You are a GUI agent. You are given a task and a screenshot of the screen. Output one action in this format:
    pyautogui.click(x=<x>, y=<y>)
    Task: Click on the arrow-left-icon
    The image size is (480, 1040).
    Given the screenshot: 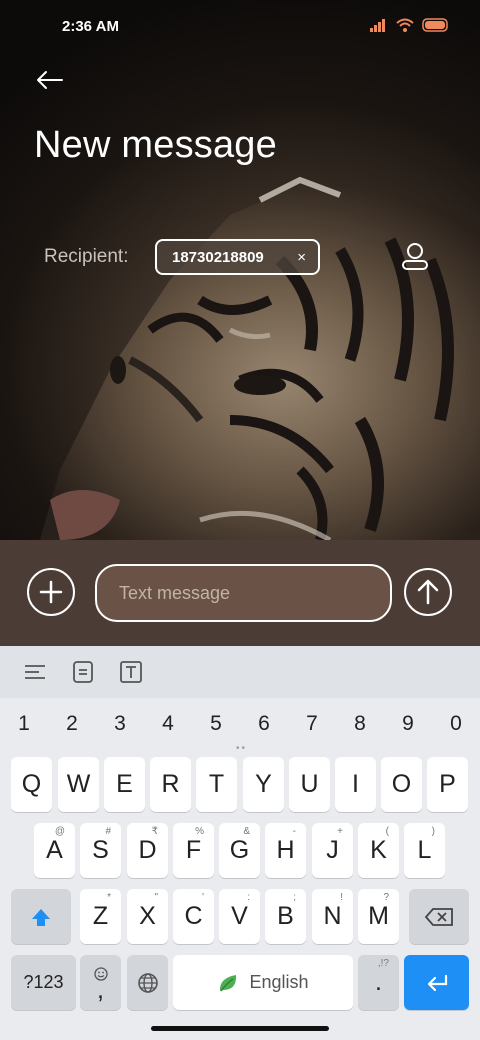 What is the action you would take?
    pyautogui.click(x=50, y=80)
    